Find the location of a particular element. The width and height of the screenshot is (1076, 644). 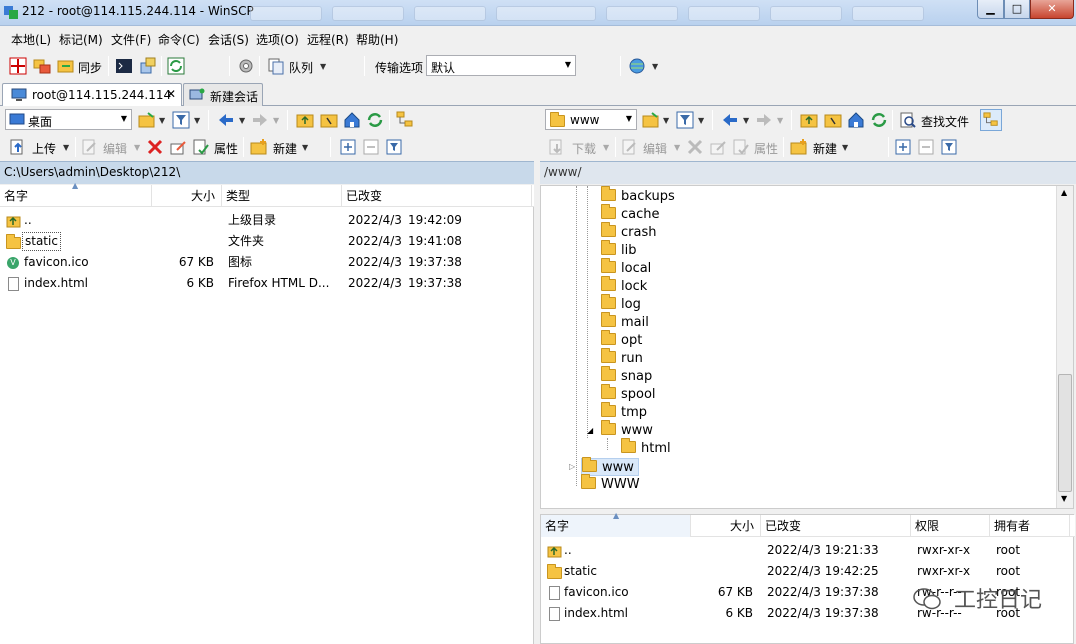

select-all-icon is located at coordinates (903, 147).